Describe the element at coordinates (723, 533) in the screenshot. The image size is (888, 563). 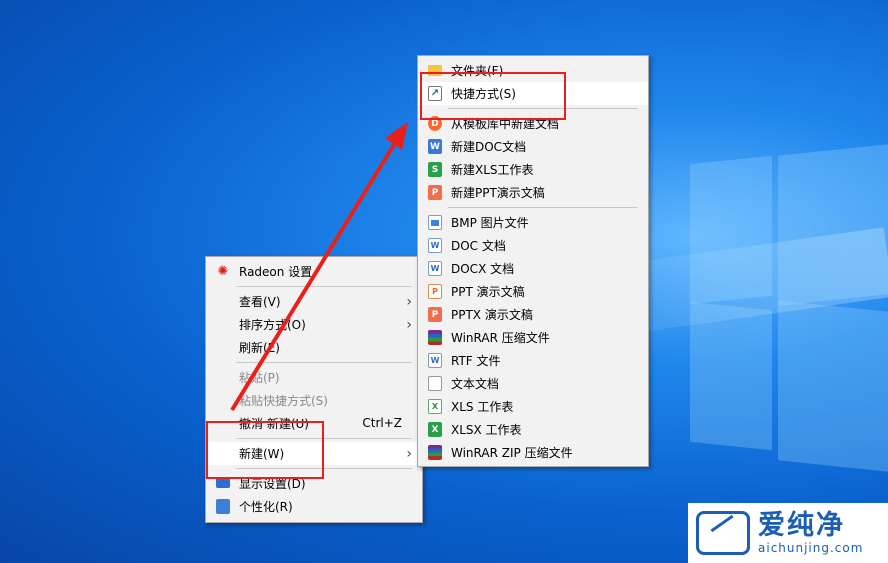
I see `site-logo-icon` at that location.